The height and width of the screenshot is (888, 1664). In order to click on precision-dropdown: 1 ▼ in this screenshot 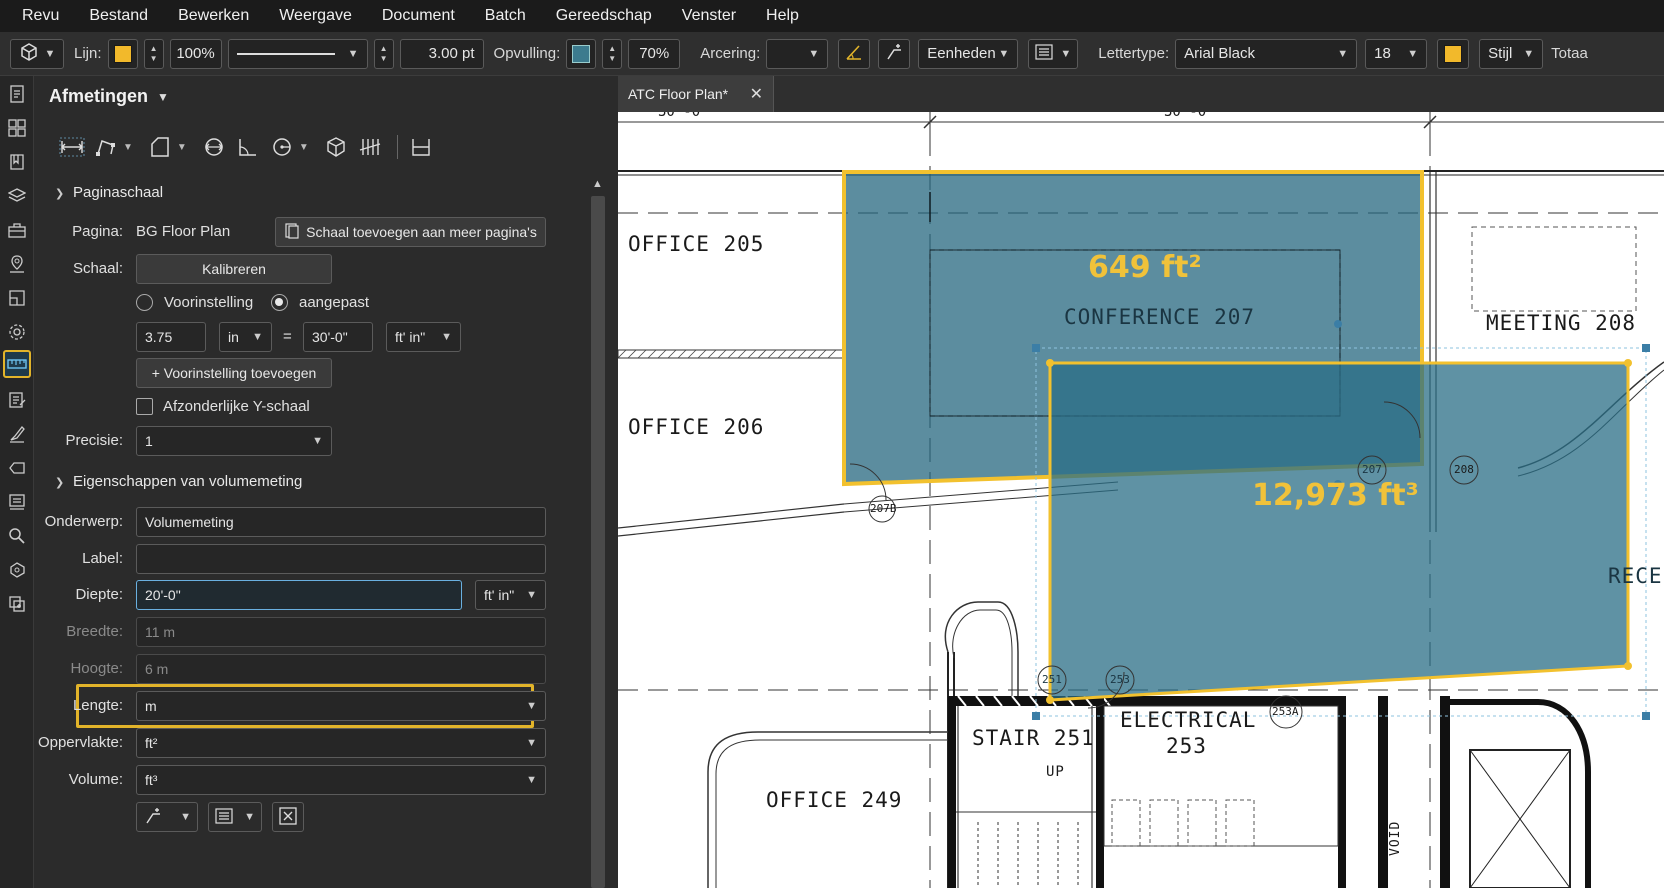, I will do `click(234, 441)`.